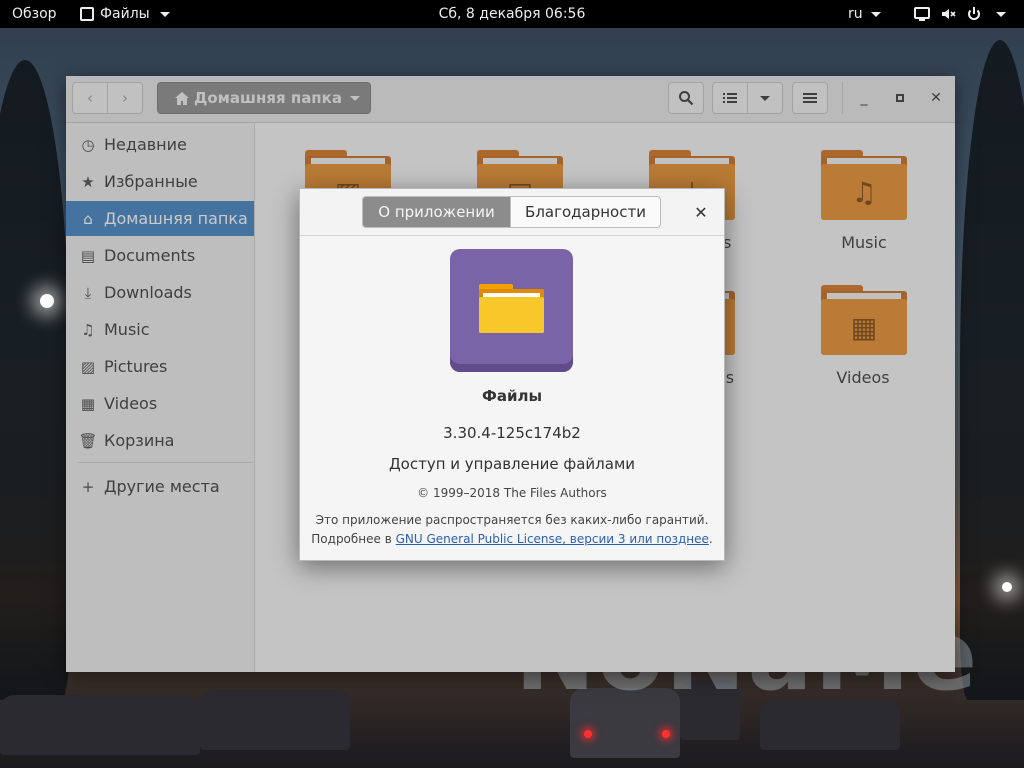  What do you see at coordinates (87, 14) in the screenshot?
I see `files-app-icon` at bounding box center [87, 14].